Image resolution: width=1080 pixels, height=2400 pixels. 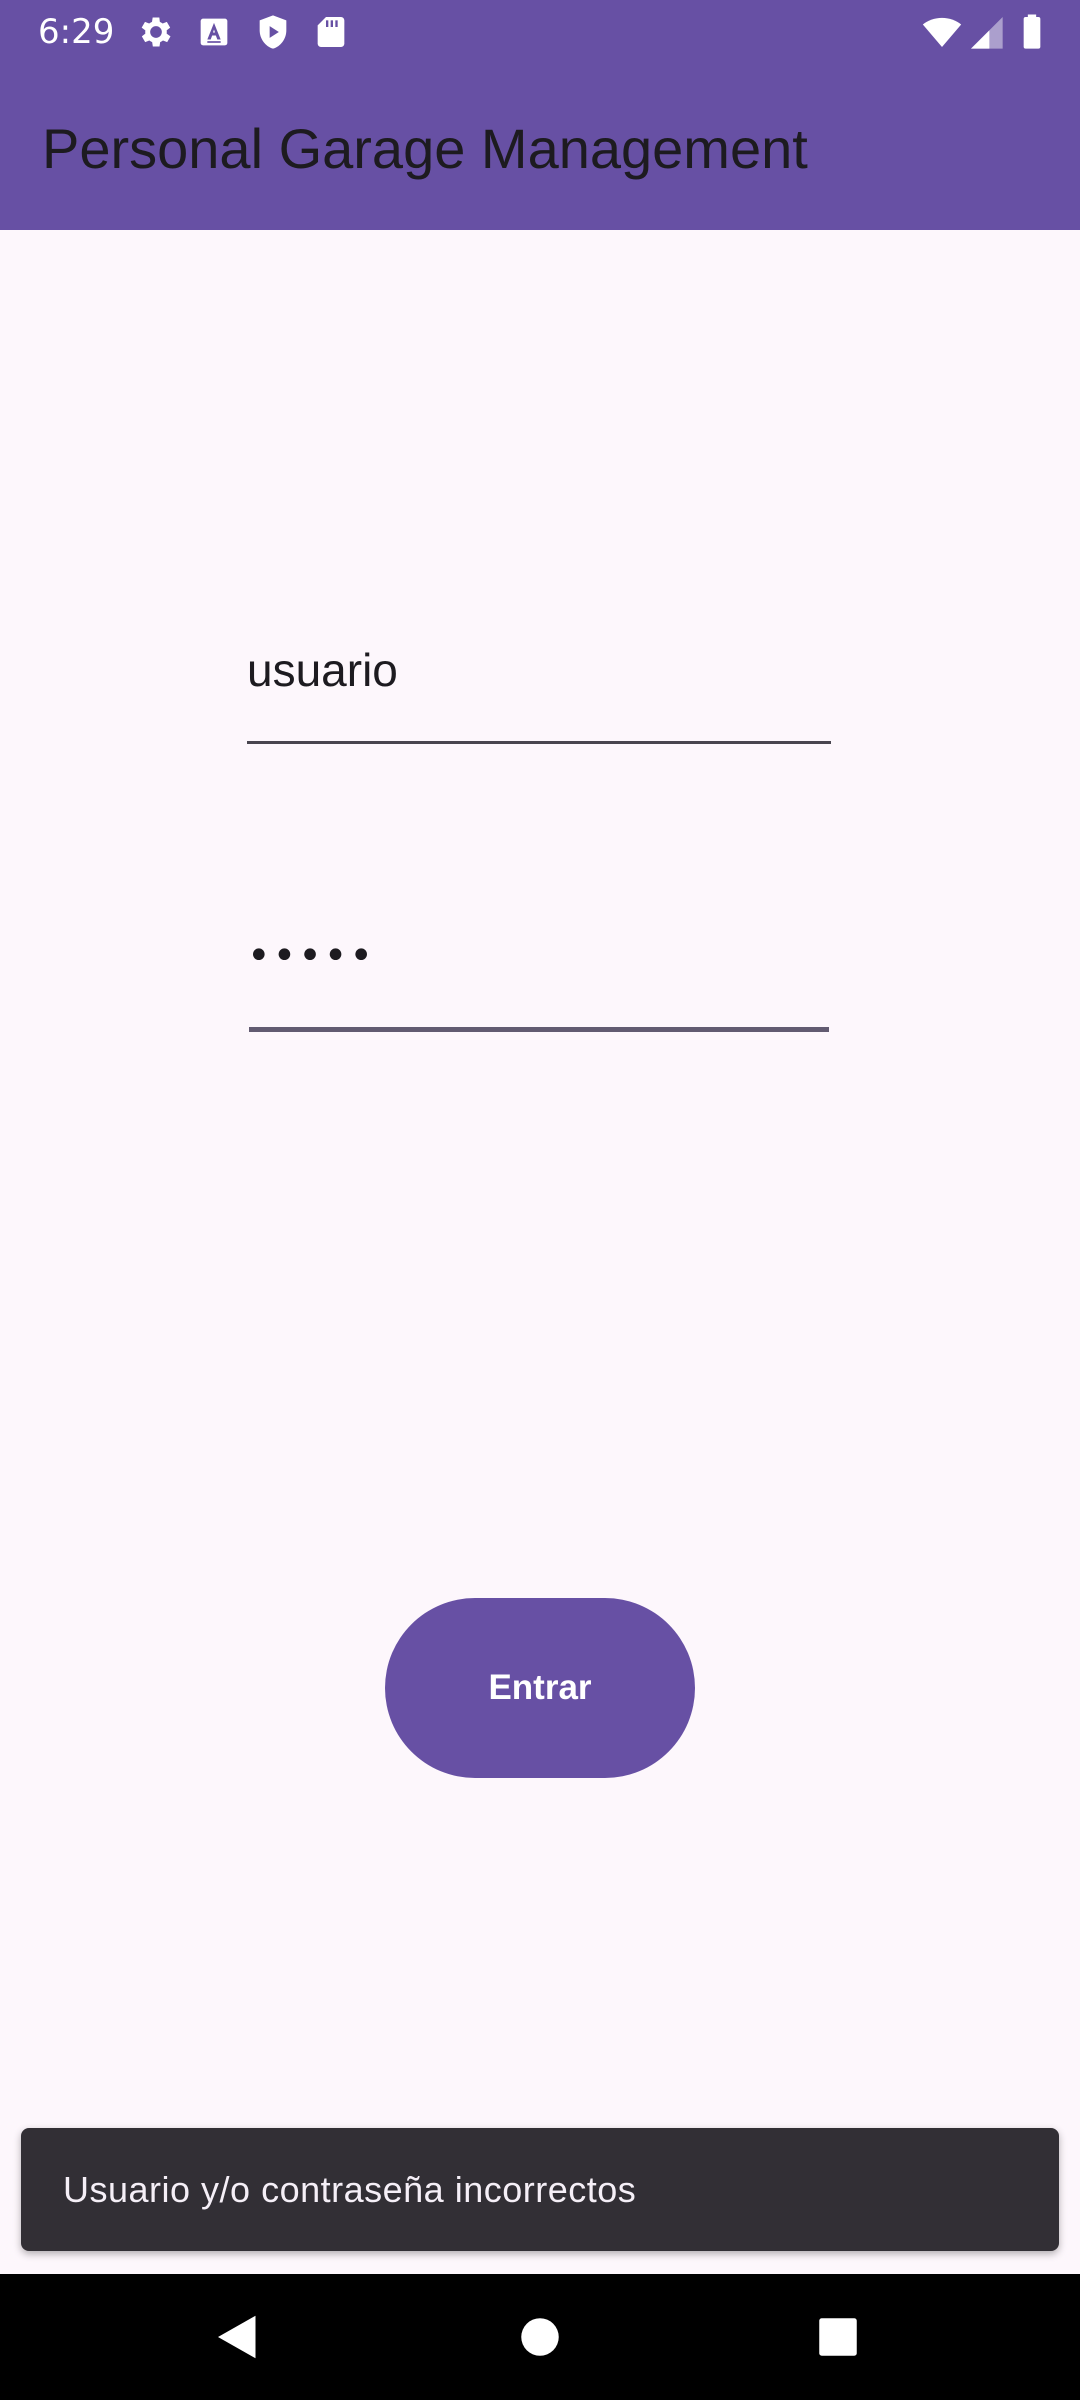 I want to click on back-icon, so click(x=238, y=2337).